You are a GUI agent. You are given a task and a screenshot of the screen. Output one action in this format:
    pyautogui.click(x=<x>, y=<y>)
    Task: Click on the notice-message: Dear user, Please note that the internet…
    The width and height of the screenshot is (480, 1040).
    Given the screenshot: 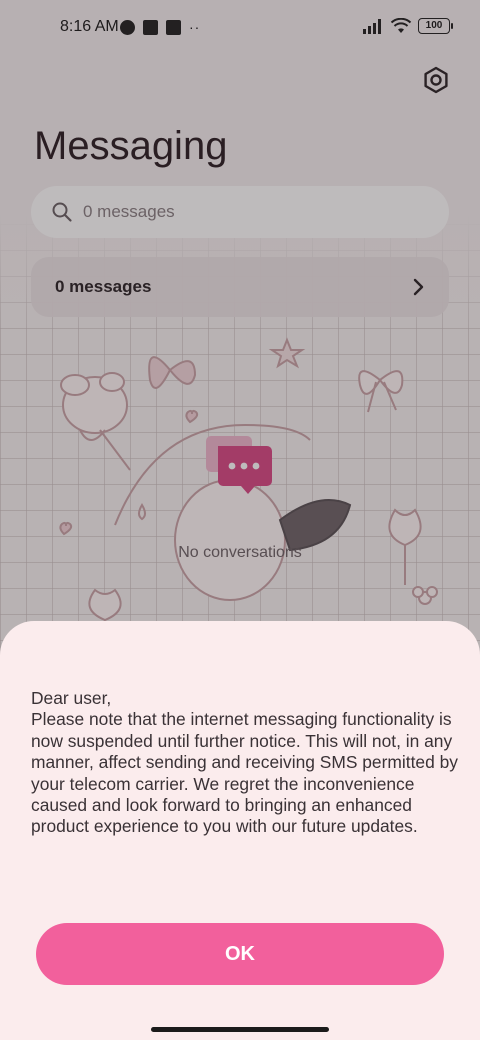 What is the action you would take?
    pyautogui.click(x=244, y=762)
    